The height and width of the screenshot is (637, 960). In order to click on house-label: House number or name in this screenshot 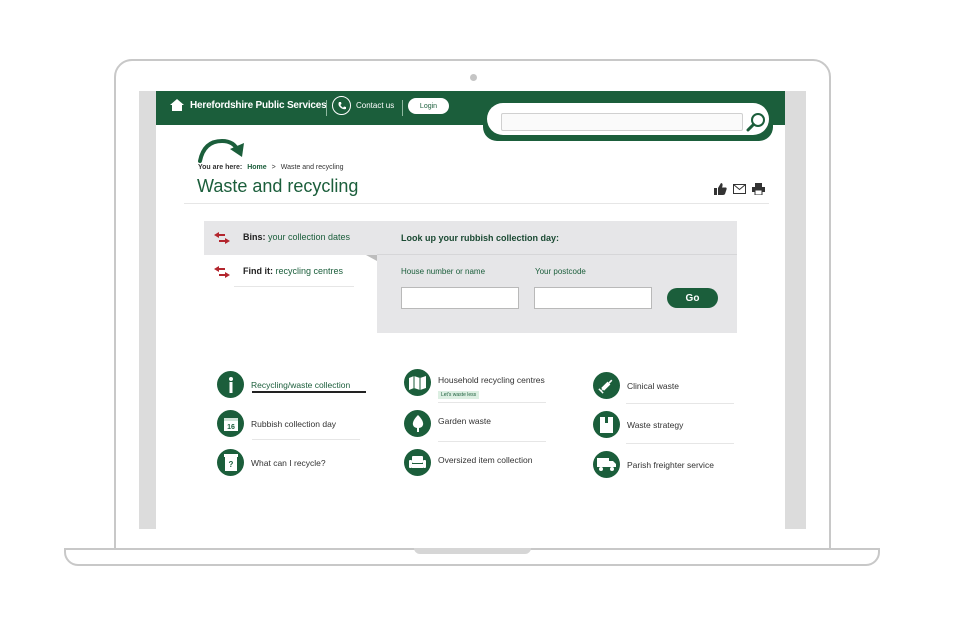, I will do `click(443, 271)`.